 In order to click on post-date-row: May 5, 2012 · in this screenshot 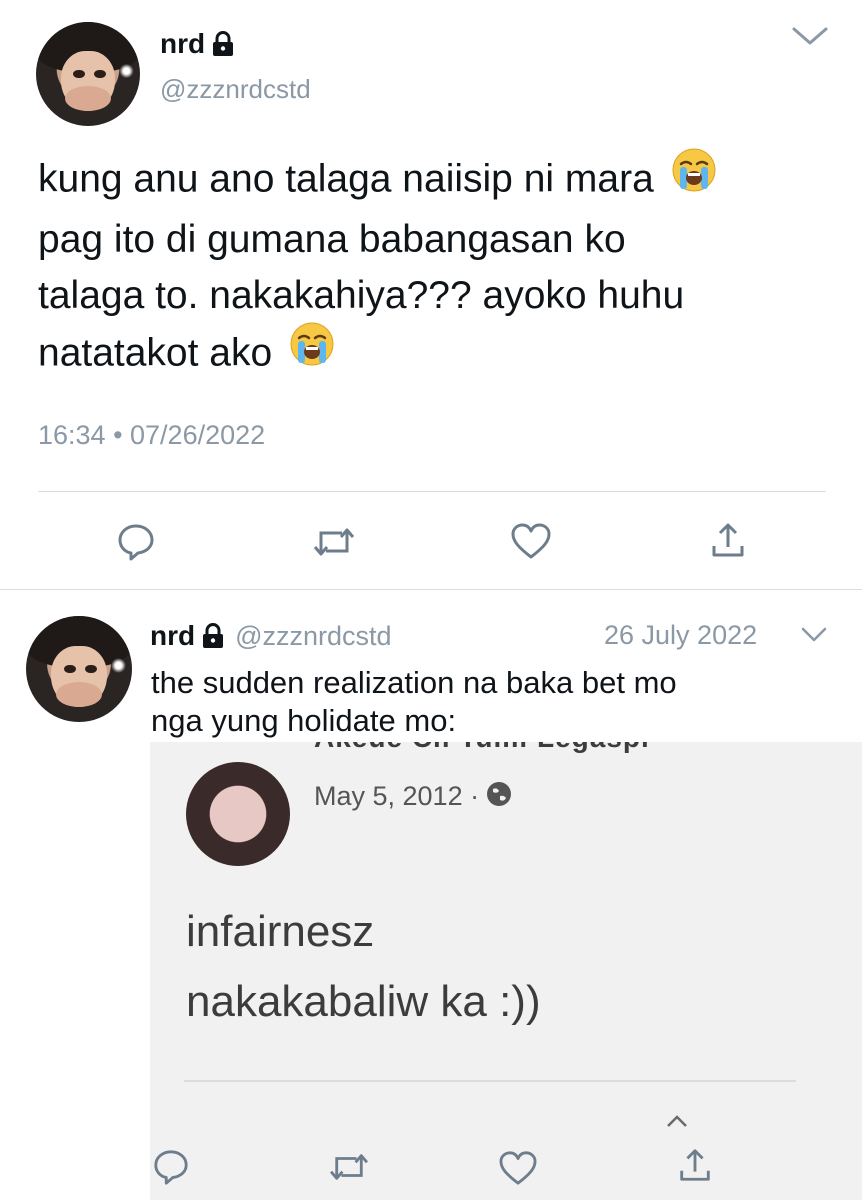, I will do `click(413, 796)`.